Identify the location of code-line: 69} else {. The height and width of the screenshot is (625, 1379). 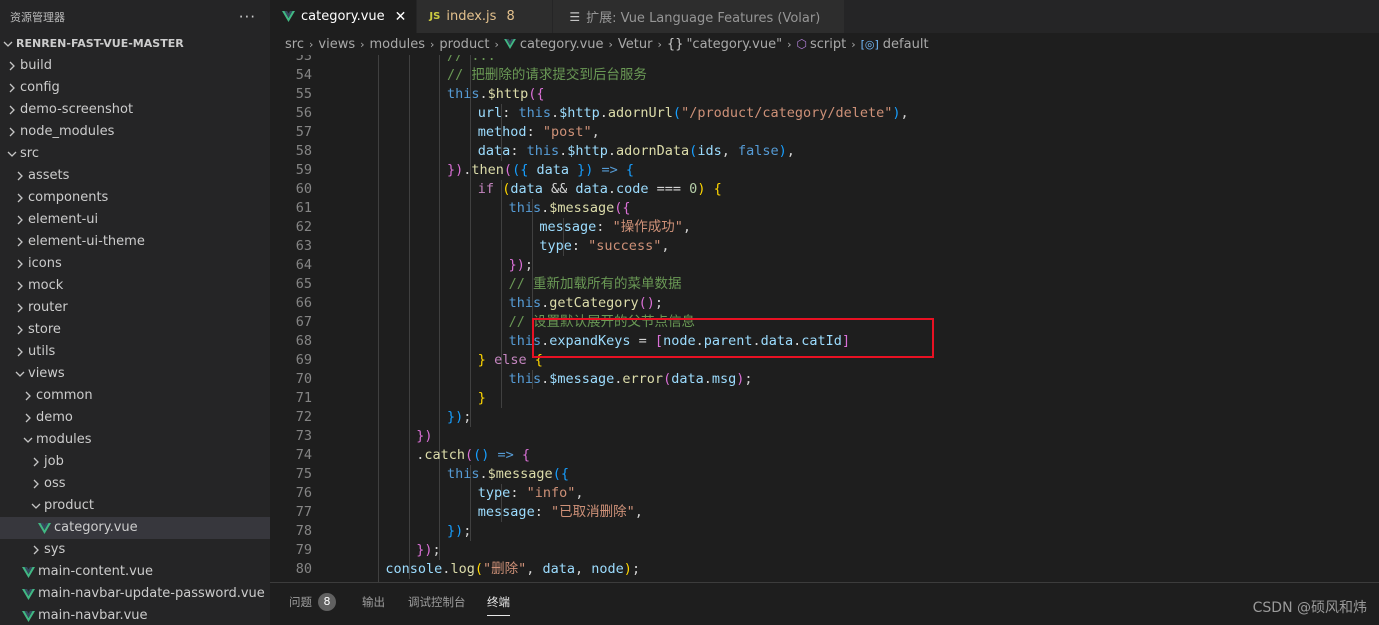
(824, 360).